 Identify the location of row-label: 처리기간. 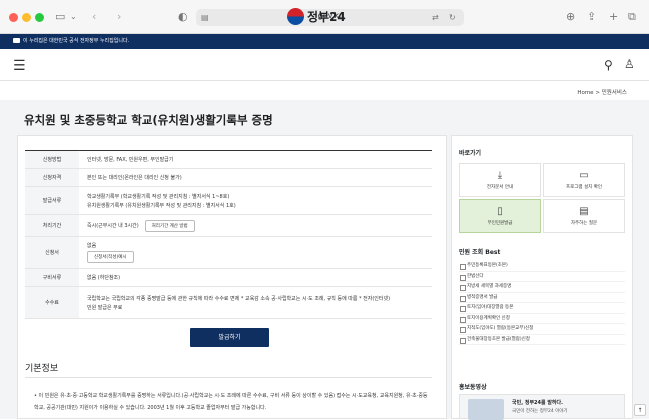
(52, 225).